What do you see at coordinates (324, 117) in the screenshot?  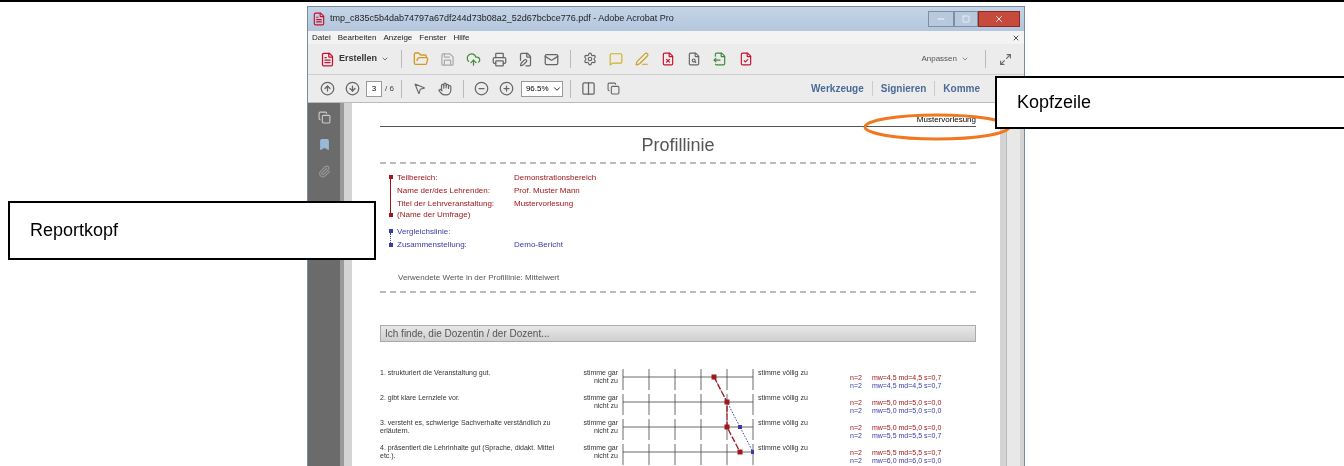 I see `pages-icon` at bounding box center [324, 117].